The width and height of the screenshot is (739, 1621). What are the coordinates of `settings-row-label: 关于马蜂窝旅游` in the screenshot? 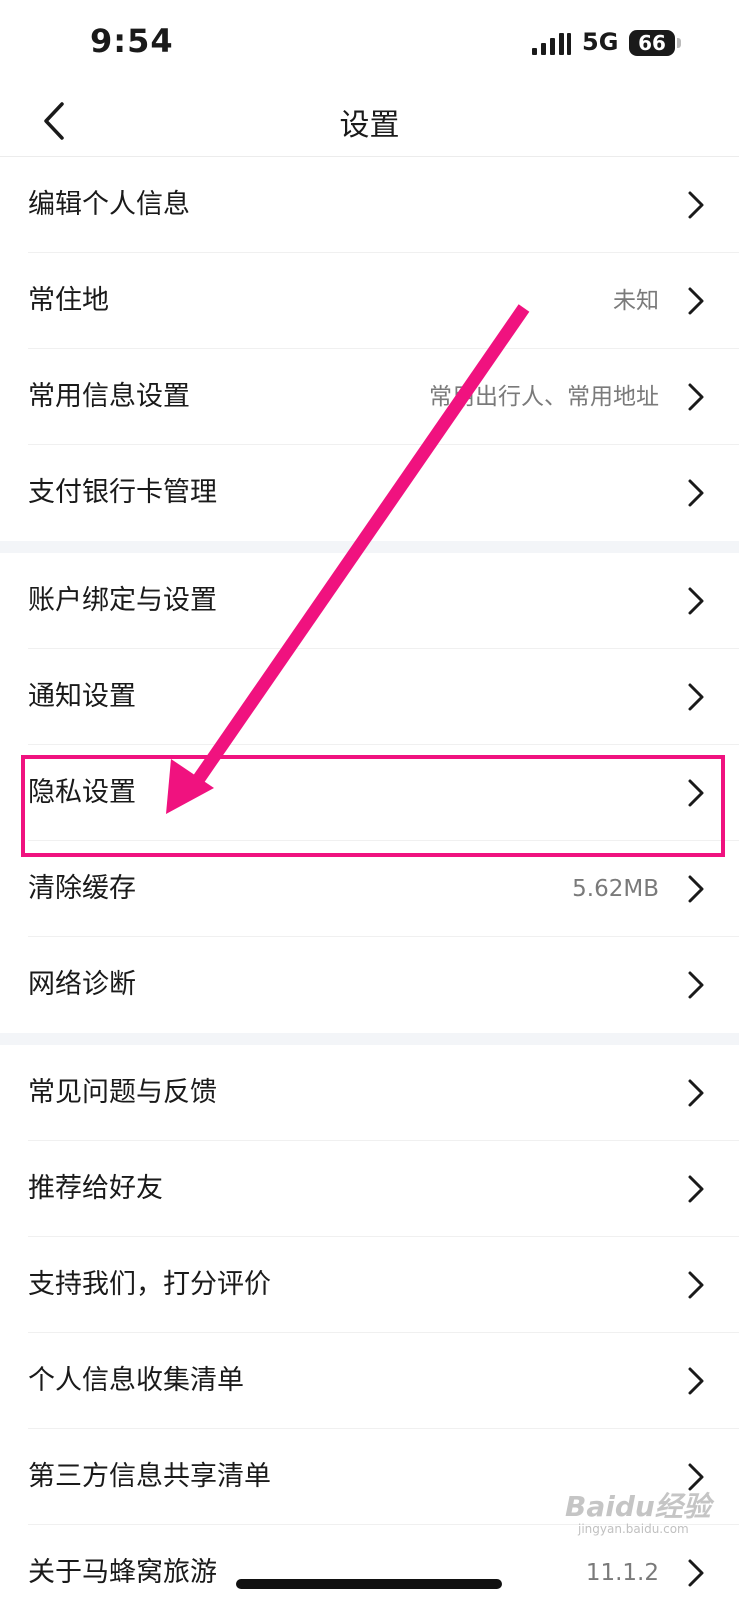 It's located at (122, 1572).